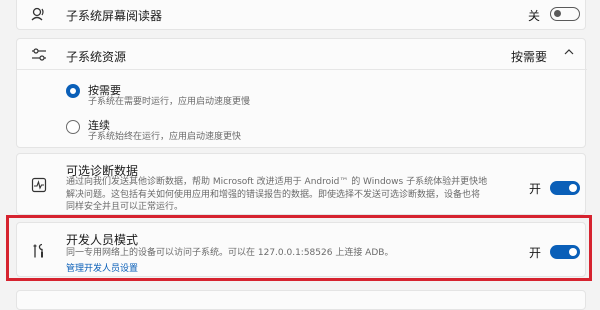 The height and width of the screenshot is (310, 600). I want to click on manage-developer-settings-link: 管理开发人员设置, so click(102, 267).